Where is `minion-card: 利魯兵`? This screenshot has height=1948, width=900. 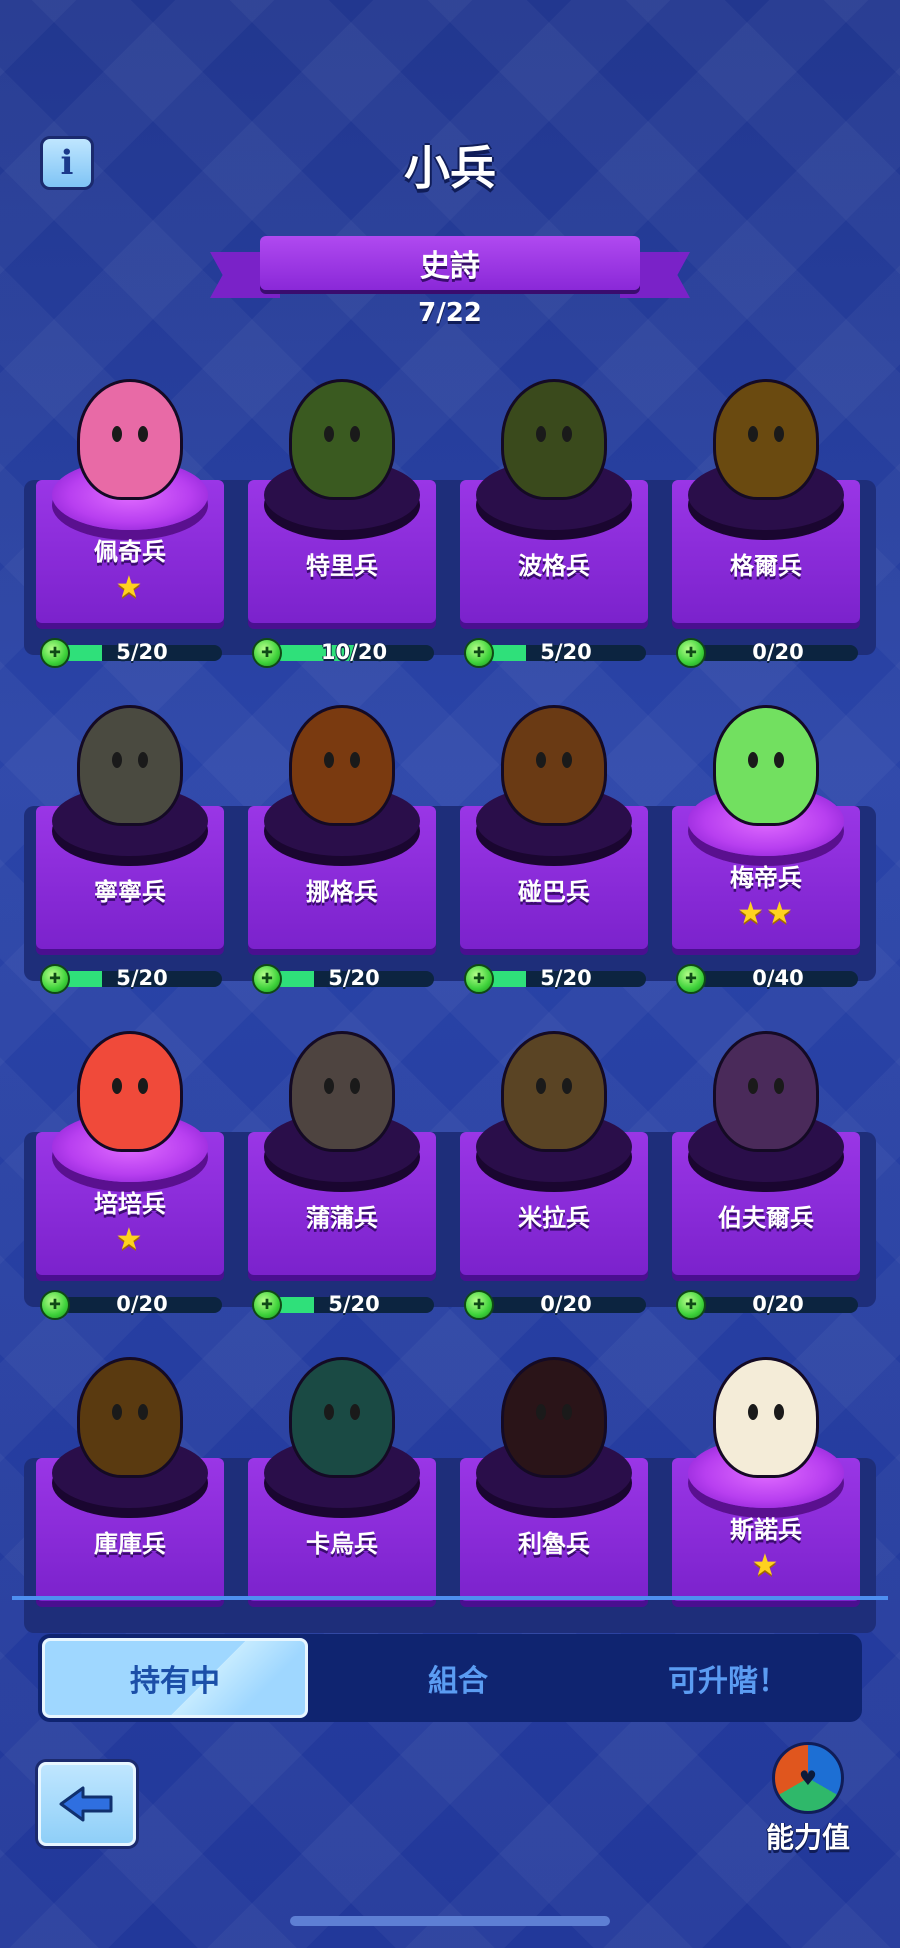 minion-card: 利魯兵 is located at coordinates (548, 1488).